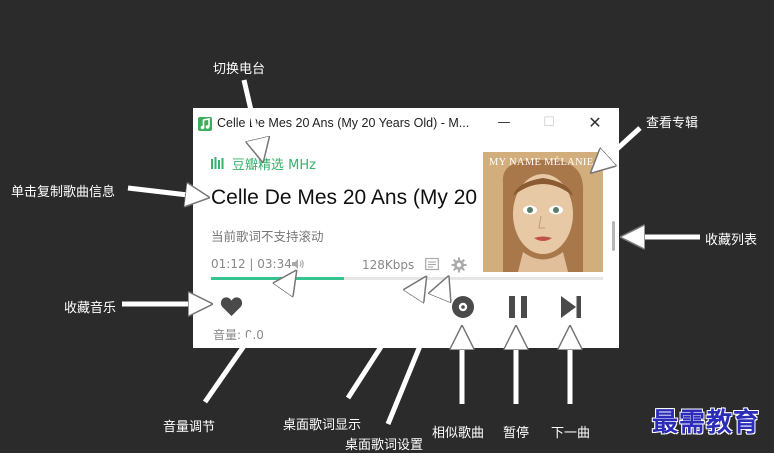  Describe the element at coordinates (706, 423) in the screenshot. I see `watermark: 最需教育` at that location.